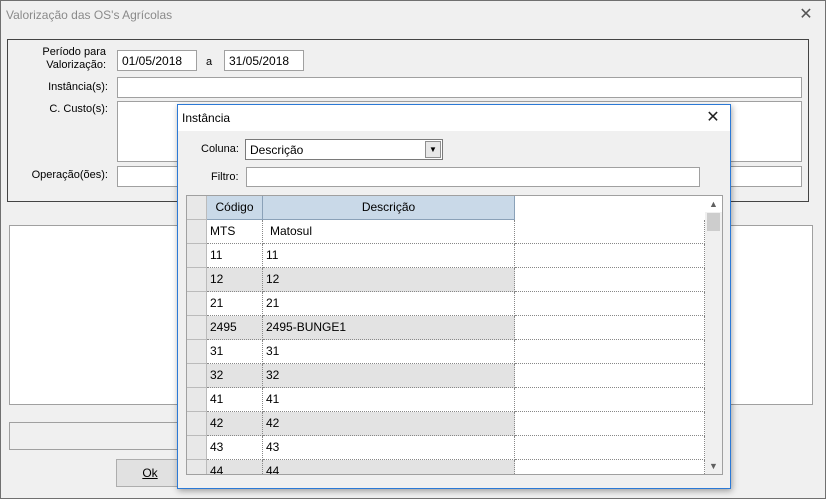 This screenshot has width=826, height=499. I want to click on cell-codigo: 43, so click(235, 448).